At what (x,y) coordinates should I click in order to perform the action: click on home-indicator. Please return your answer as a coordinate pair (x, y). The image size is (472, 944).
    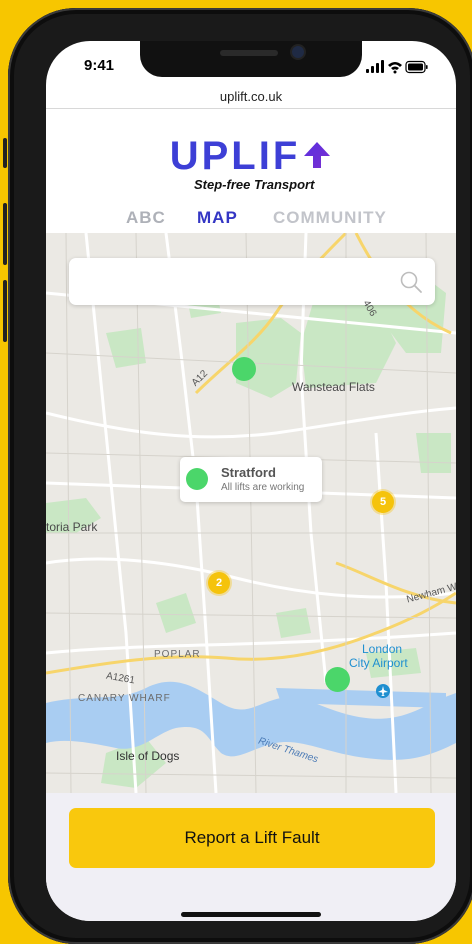
    Looking at the image, I should click on (251, 914).